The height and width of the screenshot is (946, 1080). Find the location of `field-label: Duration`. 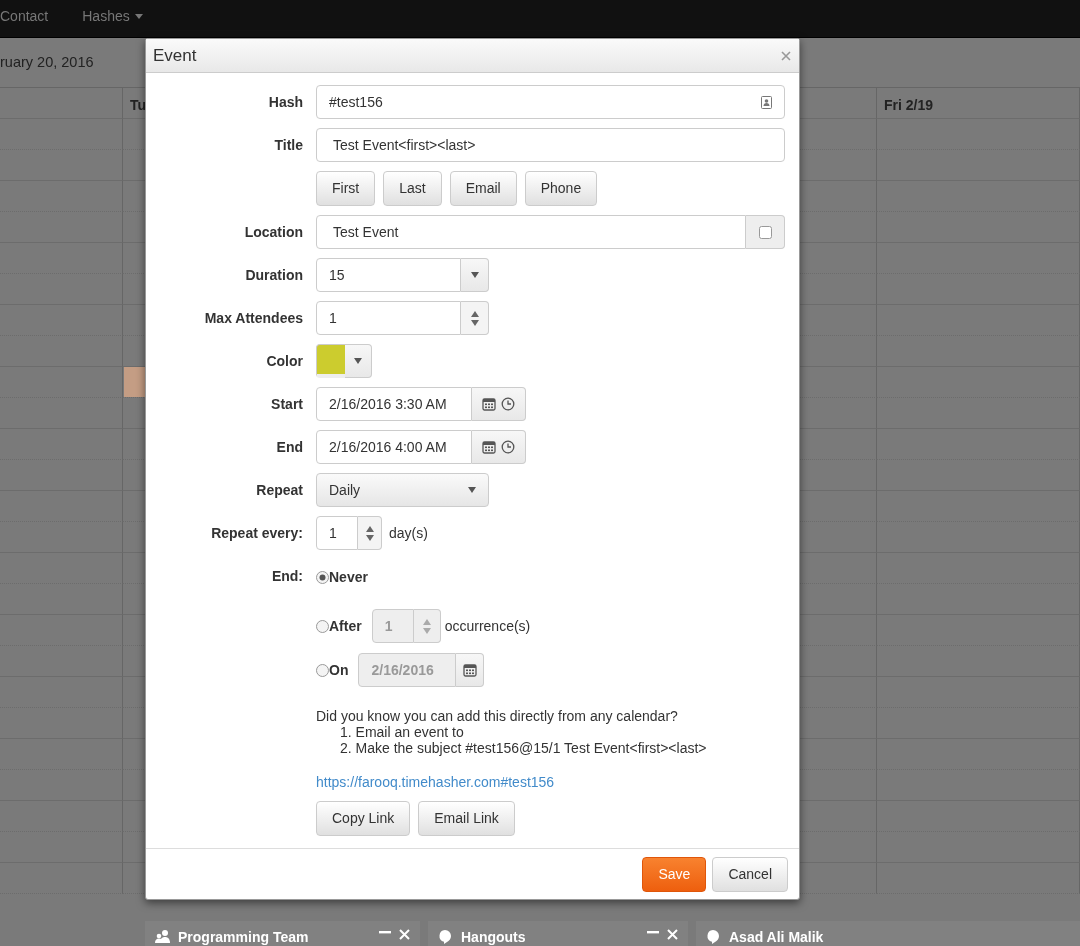

field-label: Duration is located at coordinates (273, 275).